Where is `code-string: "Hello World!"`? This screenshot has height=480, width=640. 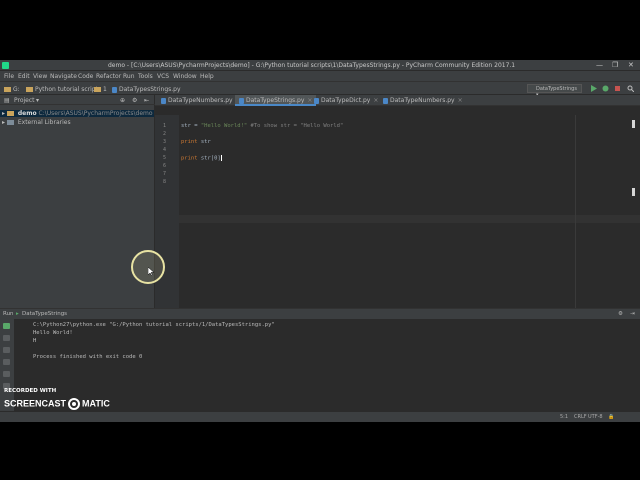
code-string: "Hello World!" is located at coordinates (224, 126).